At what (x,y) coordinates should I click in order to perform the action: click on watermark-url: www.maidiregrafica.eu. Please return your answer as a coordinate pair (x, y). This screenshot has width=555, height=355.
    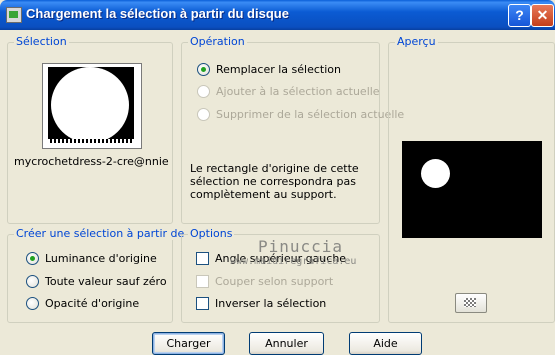
    Looking at the image, I should click on (293, 261).